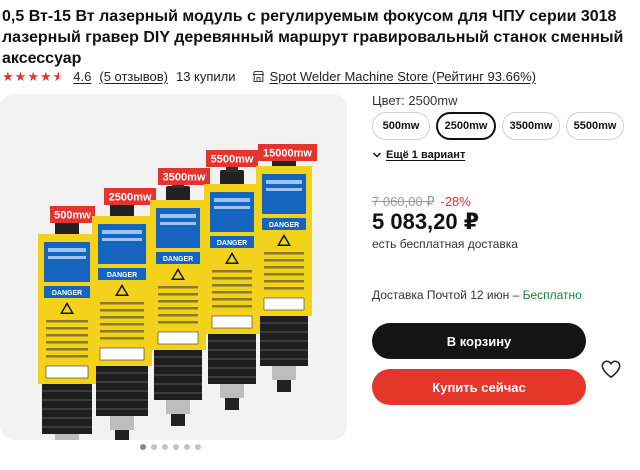 The height and width of the screenshot is (470, 640). Describe the element at coordinates (232, 160) in the screenshot. I see `power-tag-label: 5500mw` at that location.